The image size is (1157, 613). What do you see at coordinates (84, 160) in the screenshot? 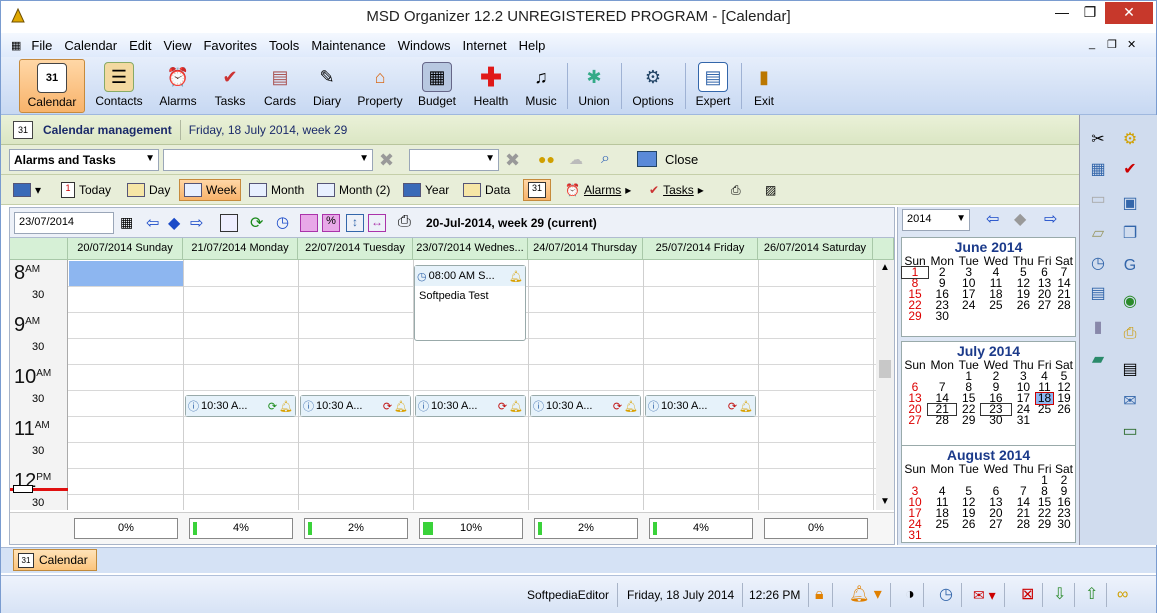
I see `category-select: Alarms and Tasks ▼` at bounding box center [84, 160].